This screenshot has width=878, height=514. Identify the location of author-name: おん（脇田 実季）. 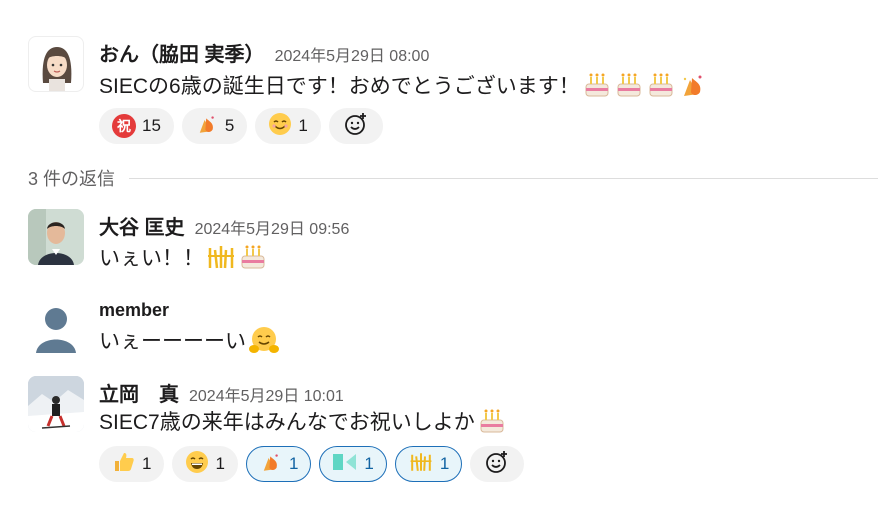
(182, 52).